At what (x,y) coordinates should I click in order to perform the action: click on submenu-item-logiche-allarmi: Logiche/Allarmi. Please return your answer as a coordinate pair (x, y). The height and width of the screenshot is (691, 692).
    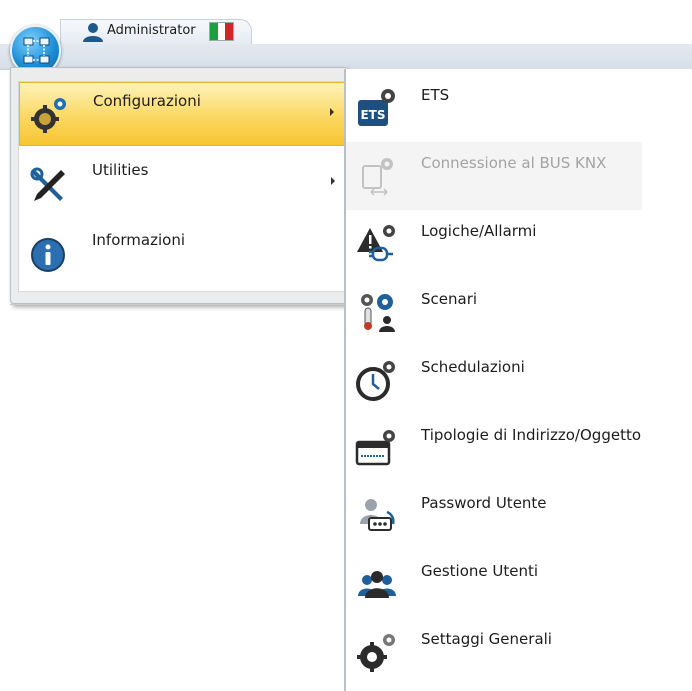
    Looking at the image, I should click on (519, 244).